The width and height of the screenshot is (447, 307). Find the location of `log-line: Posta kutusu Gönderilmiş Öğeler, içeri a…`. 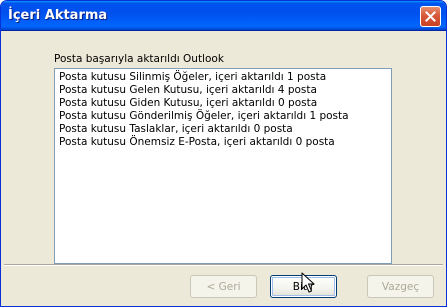

log-line: Posta kutusu Gönderilmiş Öğeler, içeri a… is located at coordinates (204, 116).